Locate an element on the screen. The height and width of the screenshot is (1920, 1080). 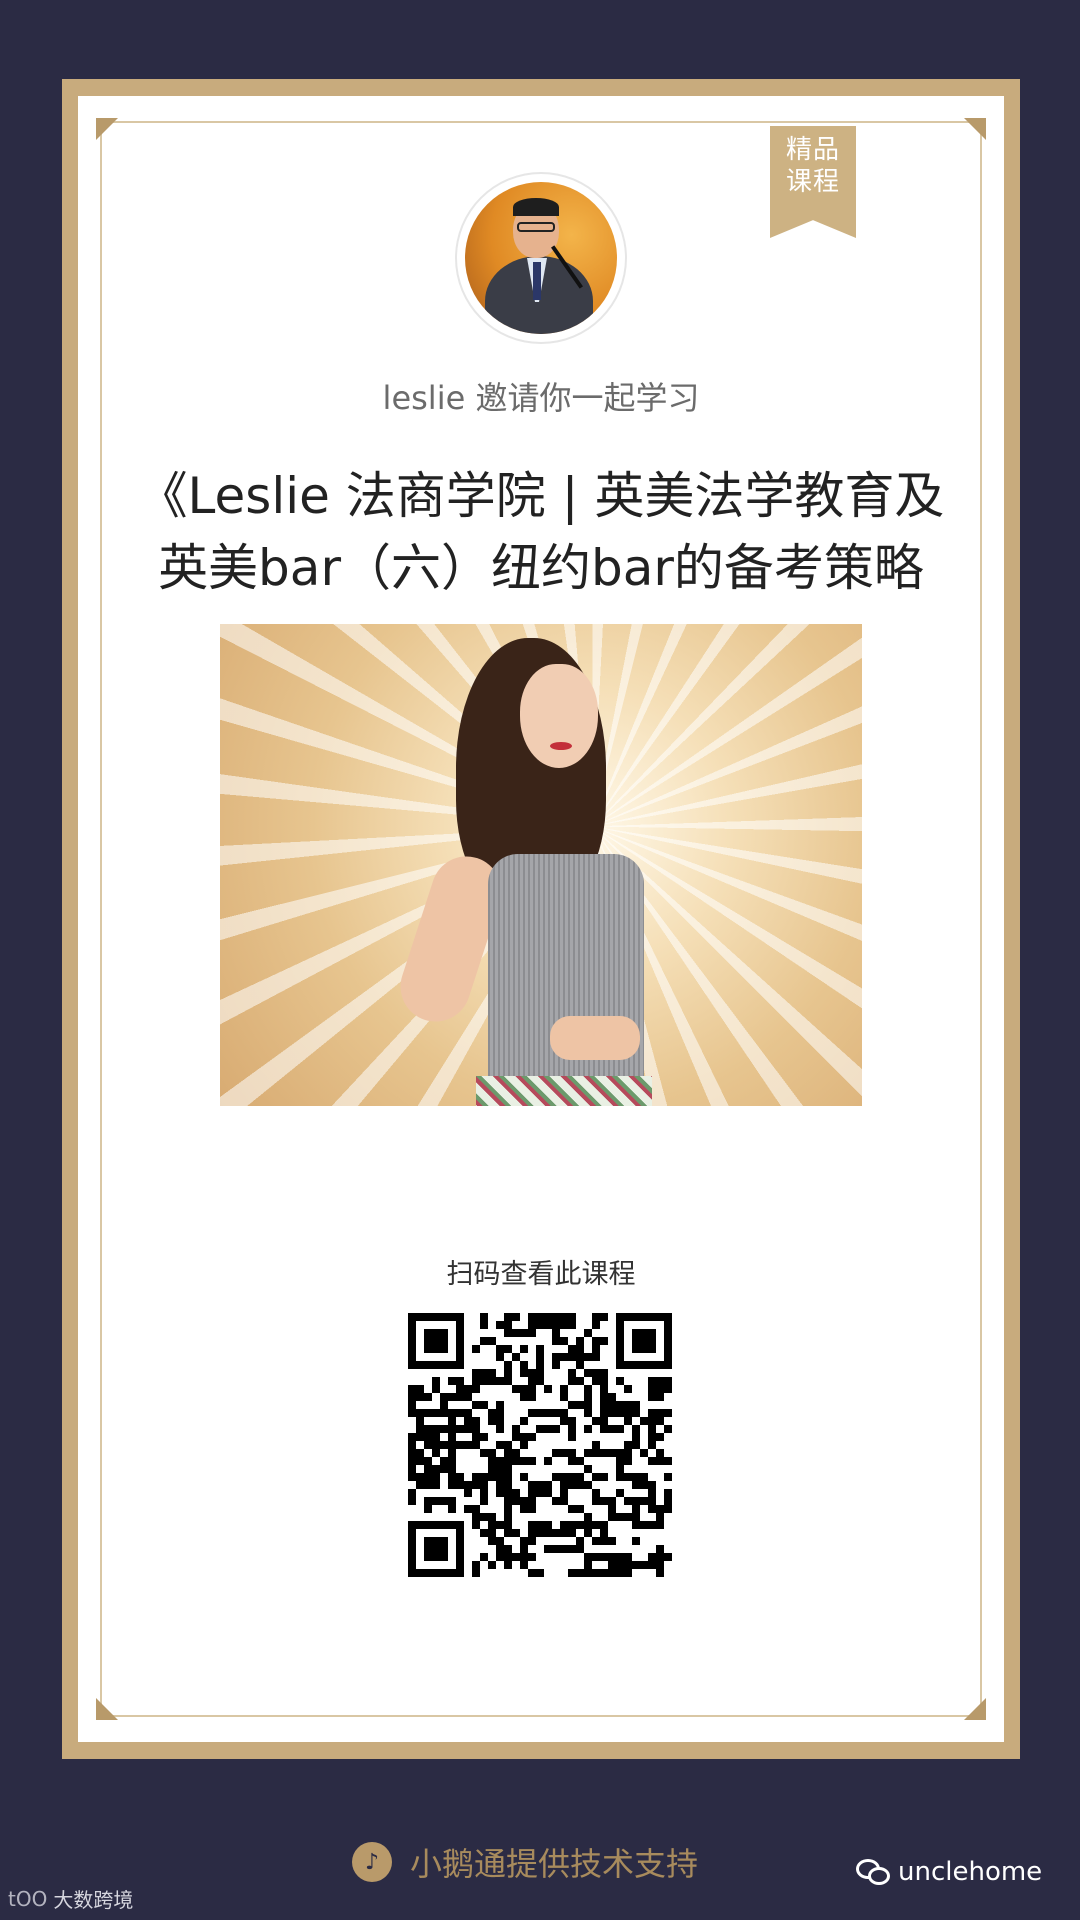
wechat-watermark: unclehome is located at coordinates (949, 1872).